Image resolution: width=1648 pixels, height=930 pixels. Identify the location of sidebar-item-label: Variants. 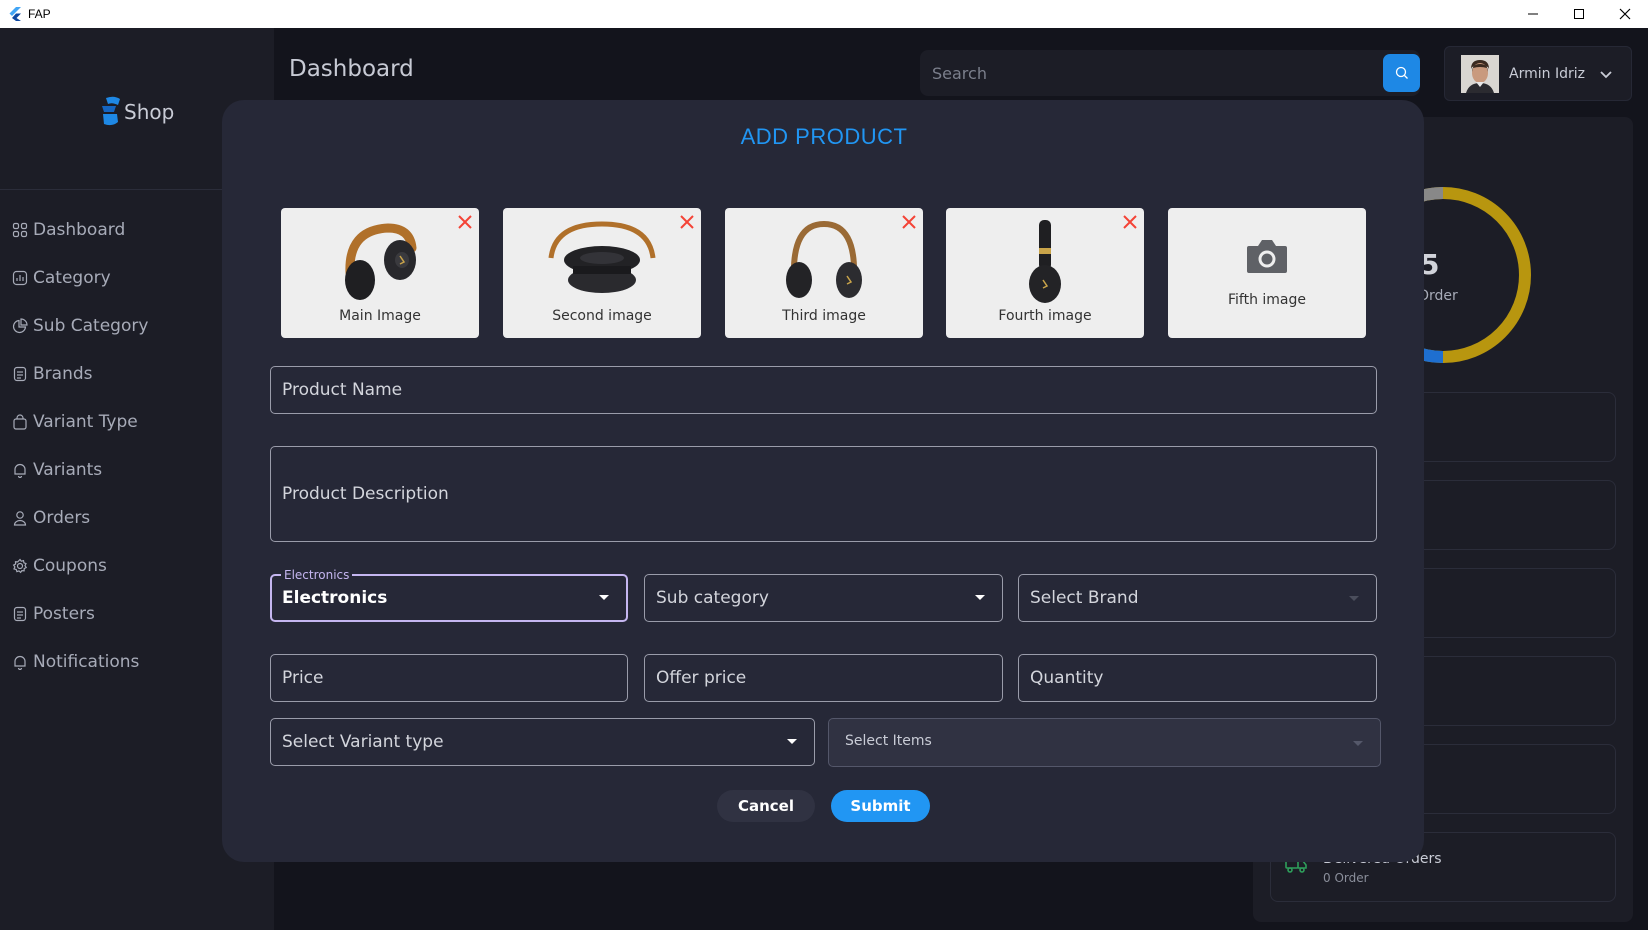
(68, 470).